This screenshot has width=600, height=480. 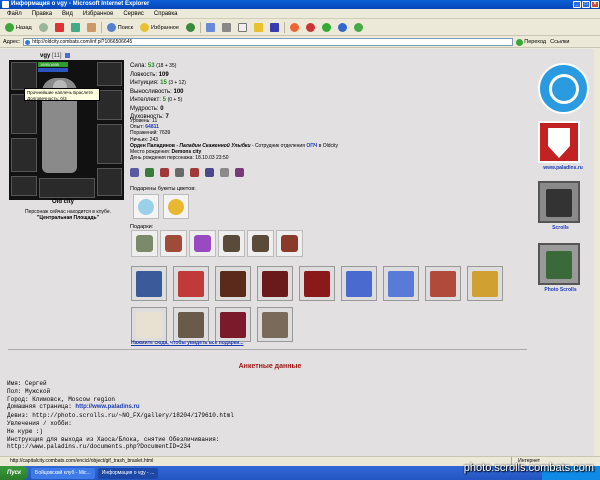 I want to click on go-button: Переход, so click(x=531, y=42).